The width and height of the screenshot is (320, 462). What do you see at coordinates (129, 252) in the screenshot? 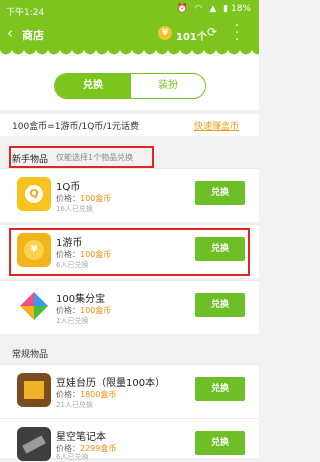
I see `highlight-box-game-coin` at bounding box center [129, 252].